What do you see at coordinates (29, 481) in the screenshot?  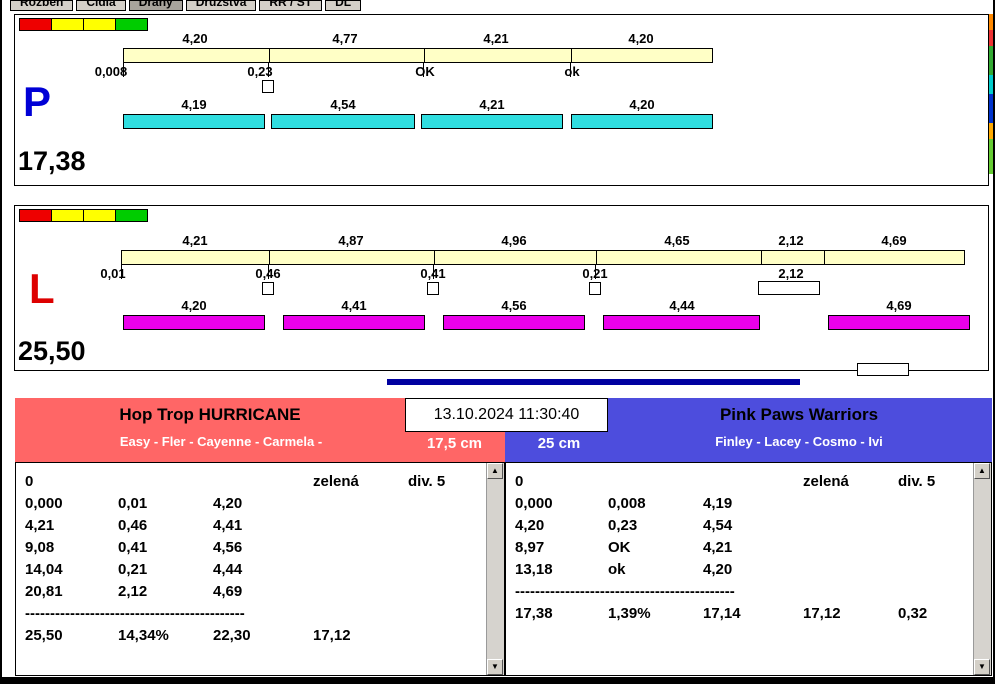 I see `cell: 0` at bounding box center [29, 481].